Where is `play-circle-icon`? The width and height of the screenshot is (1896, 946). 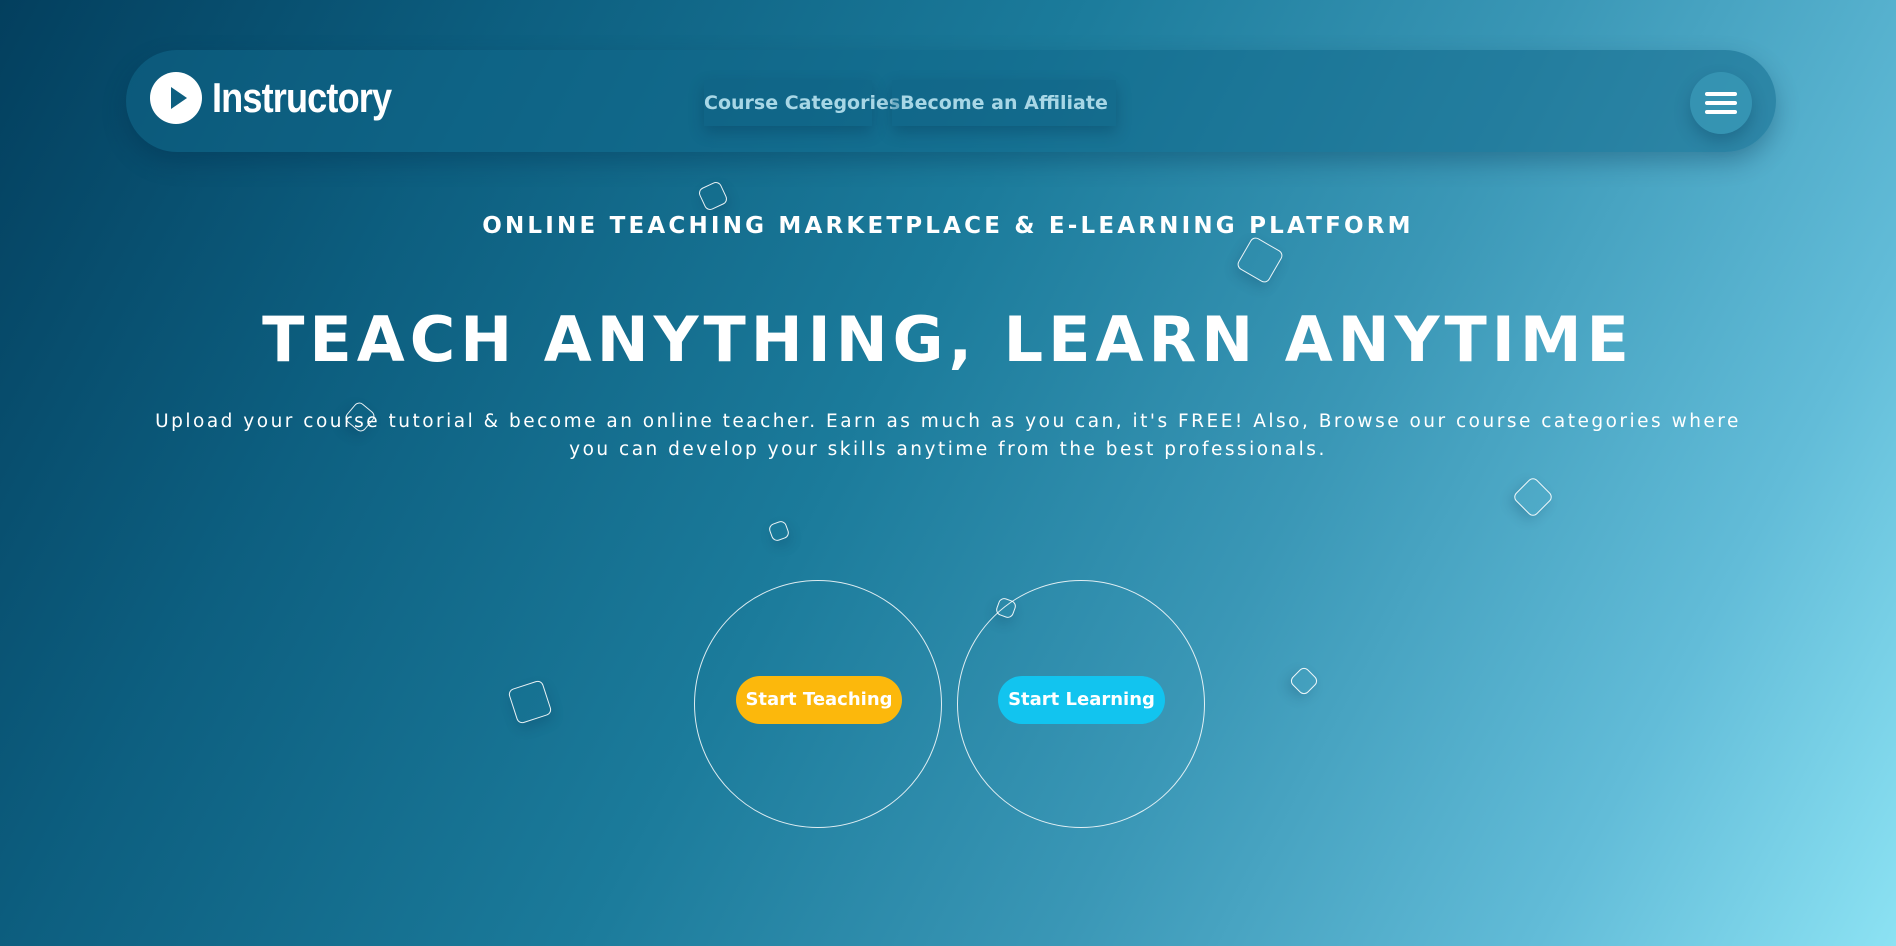 play-circle-icon is located at coordinates (176, 98).